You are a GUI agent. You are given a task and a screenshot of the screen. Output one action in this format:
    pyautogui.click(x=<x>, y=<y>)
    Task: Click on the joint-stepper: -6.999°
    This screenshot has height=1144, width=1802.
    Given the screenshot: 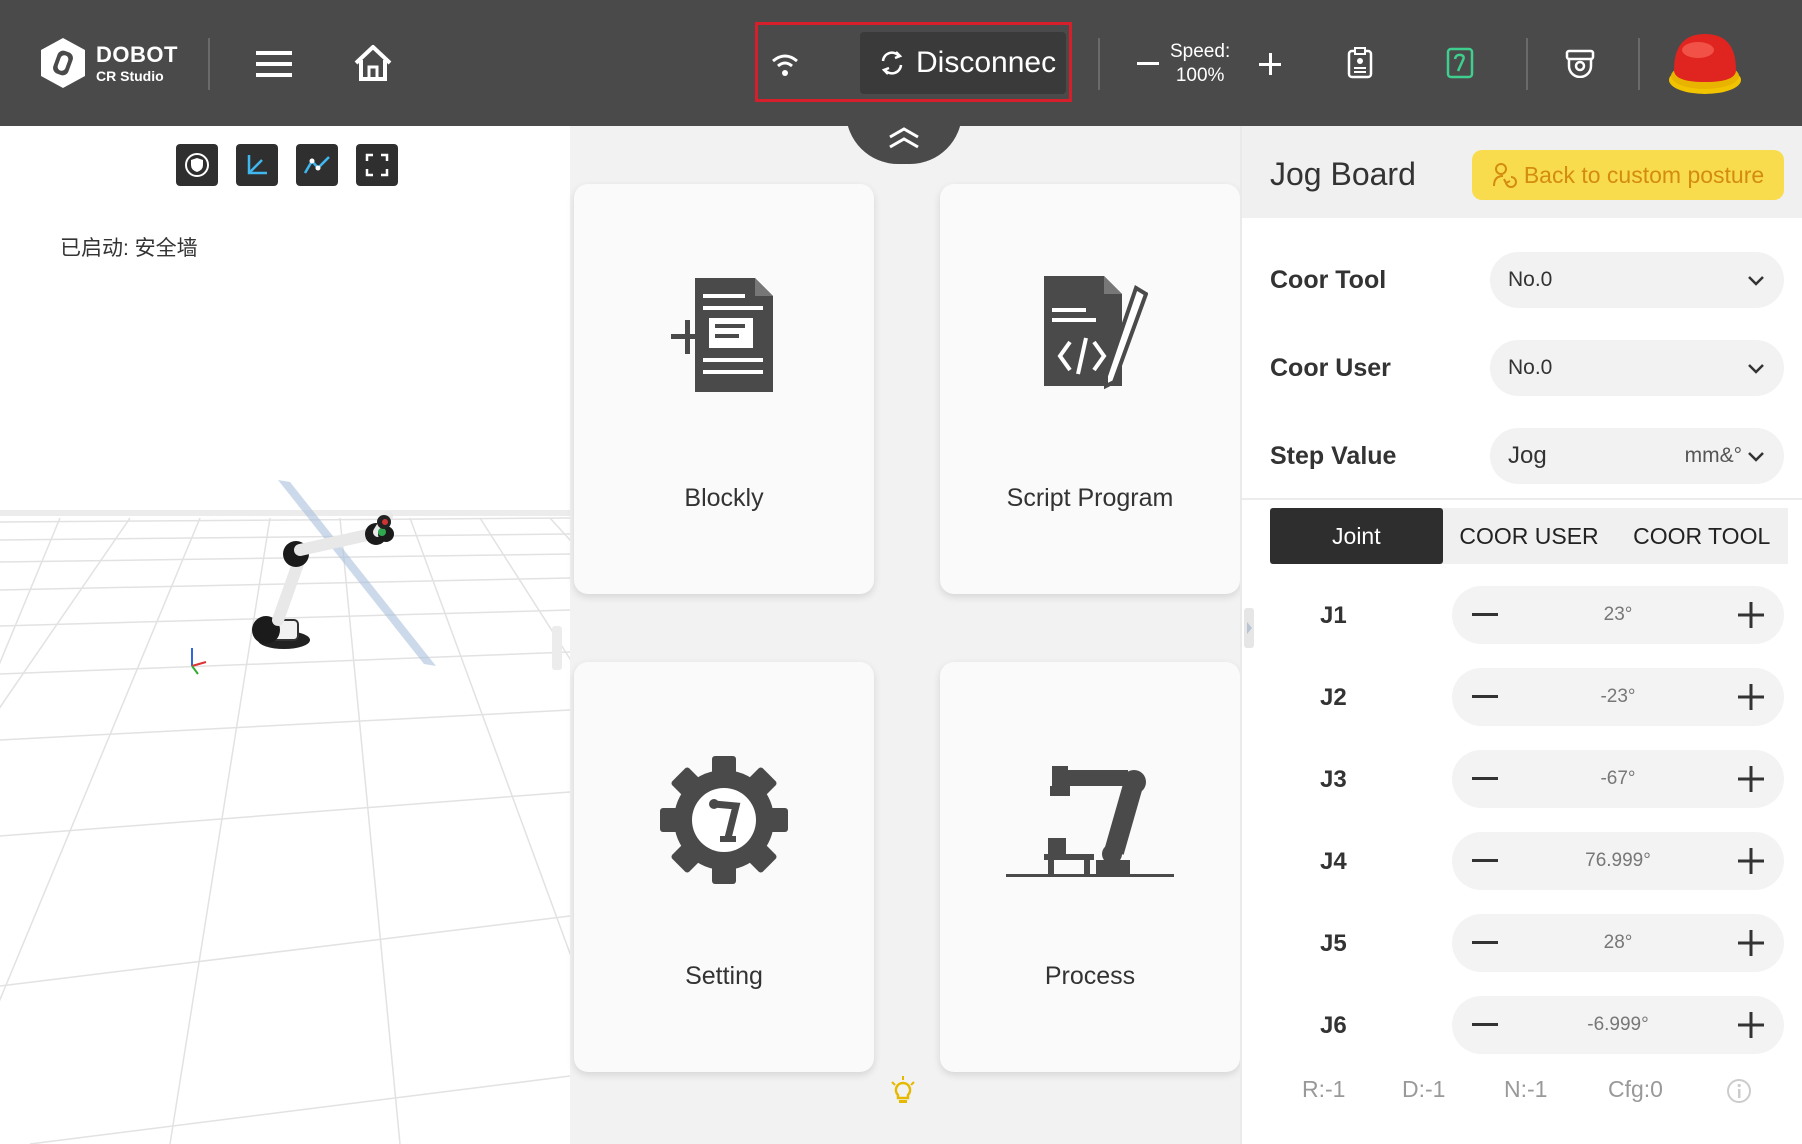 What is the action you would take?
    pyautogui.click(x=1618, y=1025)
    